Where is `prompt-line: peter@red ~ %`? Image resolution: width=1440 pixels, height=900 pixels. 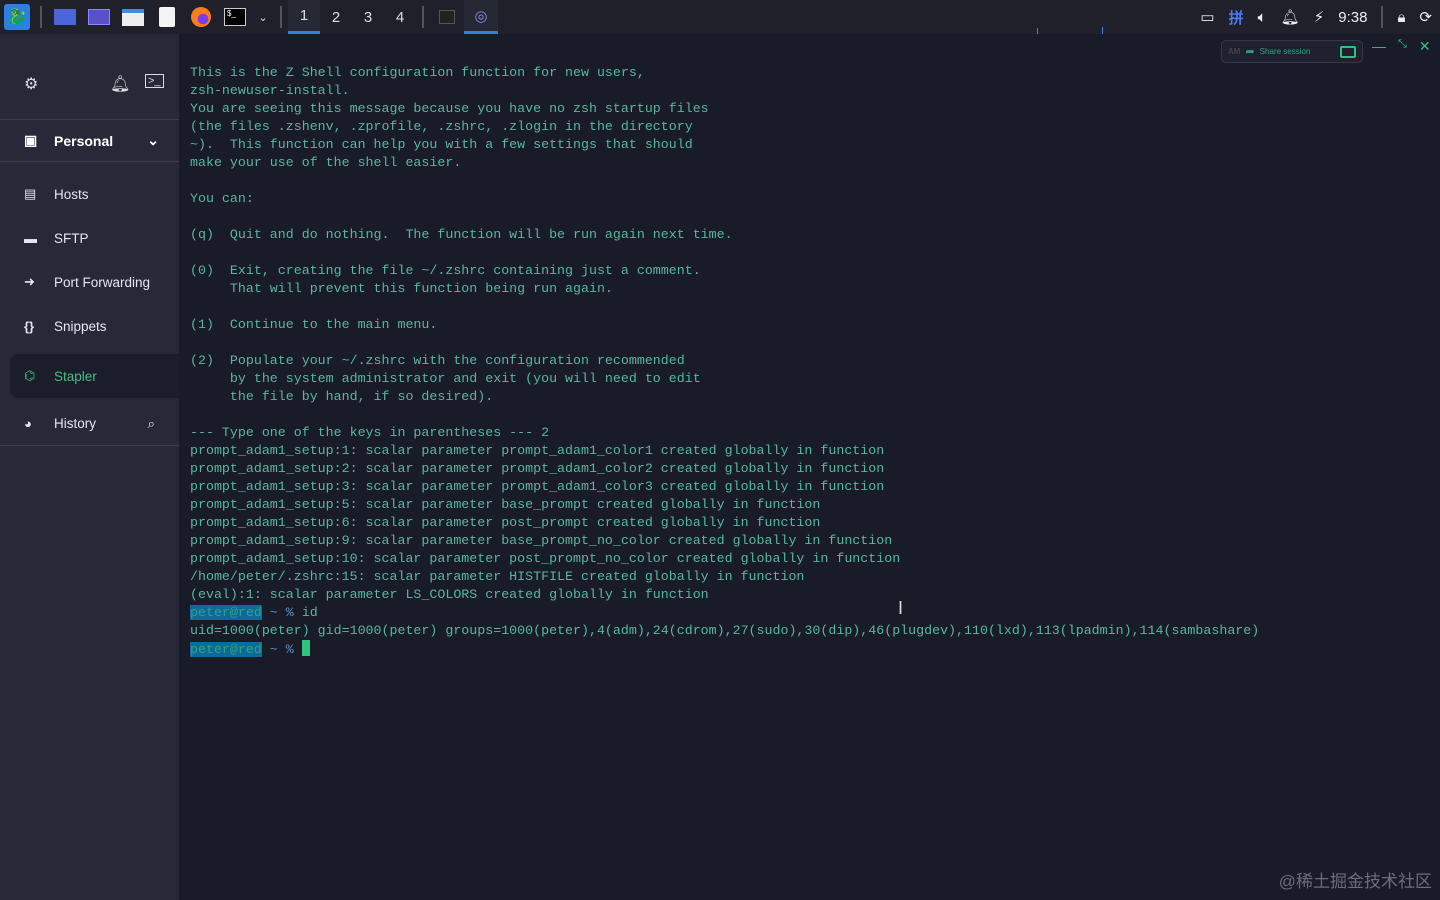
prompt-line: peter@red ~ % is located at coordinates (724, 649).